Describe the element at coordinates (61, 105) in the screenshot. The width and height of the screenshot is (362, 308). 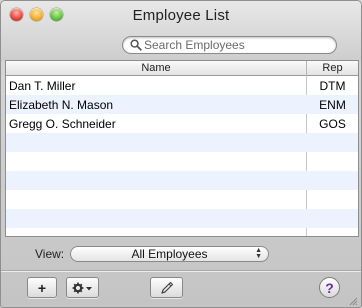
I see `cell-name: Elizabeth N. Mason` at that location.